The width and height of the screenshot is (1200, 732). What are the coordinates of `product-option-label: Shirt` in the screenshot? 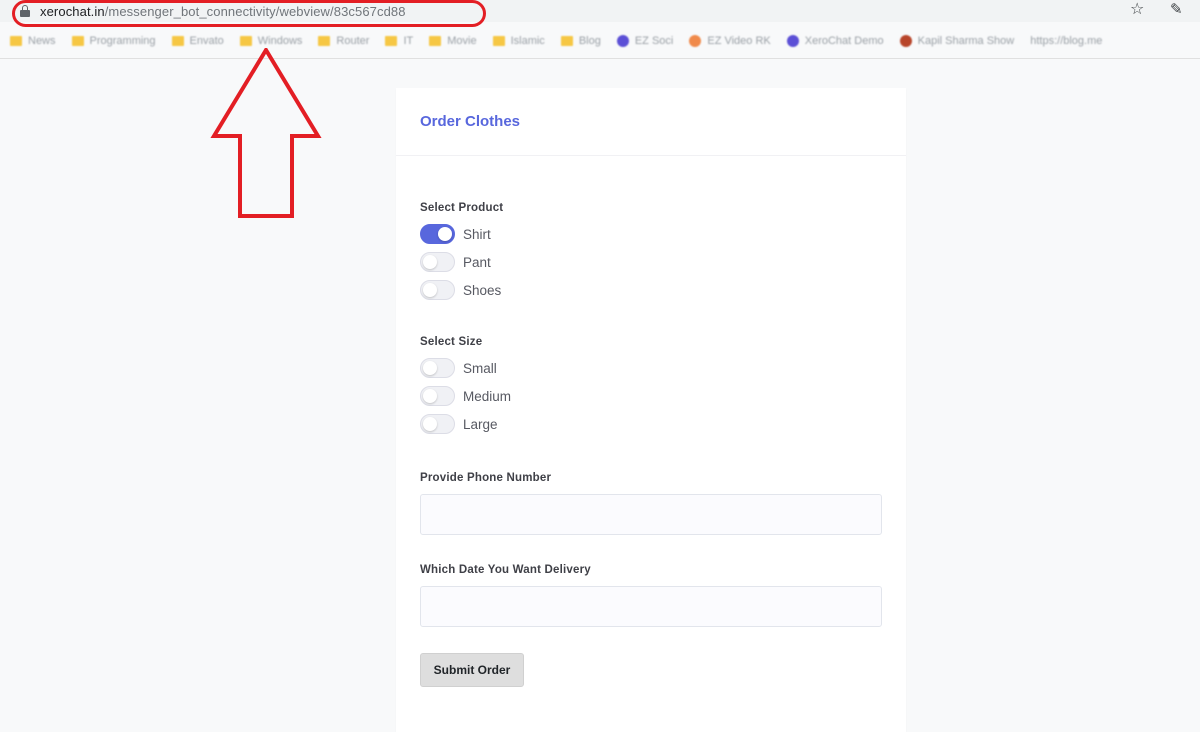 It's located at (477, 234).